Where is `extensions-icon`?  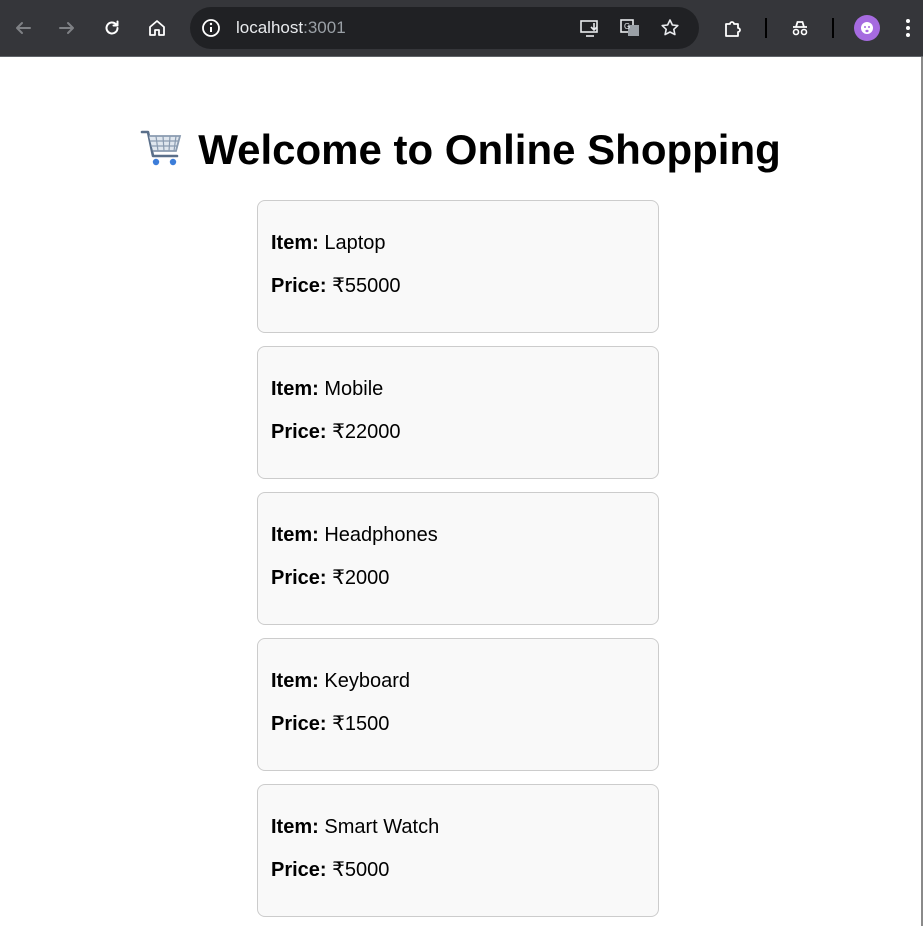 extensions-icon is located at coordinates (733, 29).